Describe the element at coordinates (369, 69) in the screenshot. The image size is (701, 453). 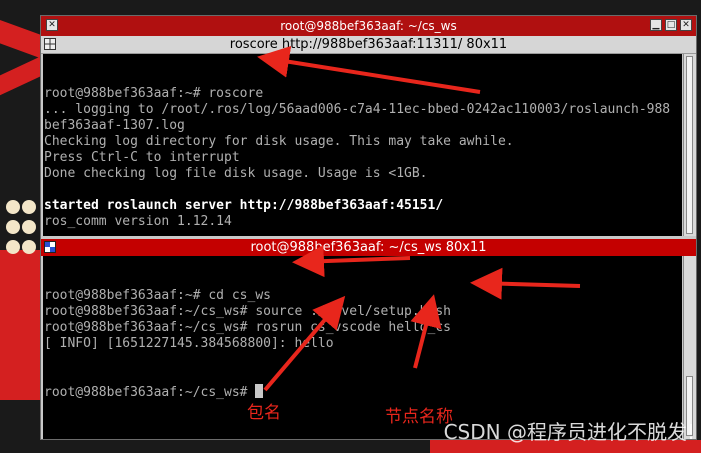
I see `arrow-roscore` at that location.